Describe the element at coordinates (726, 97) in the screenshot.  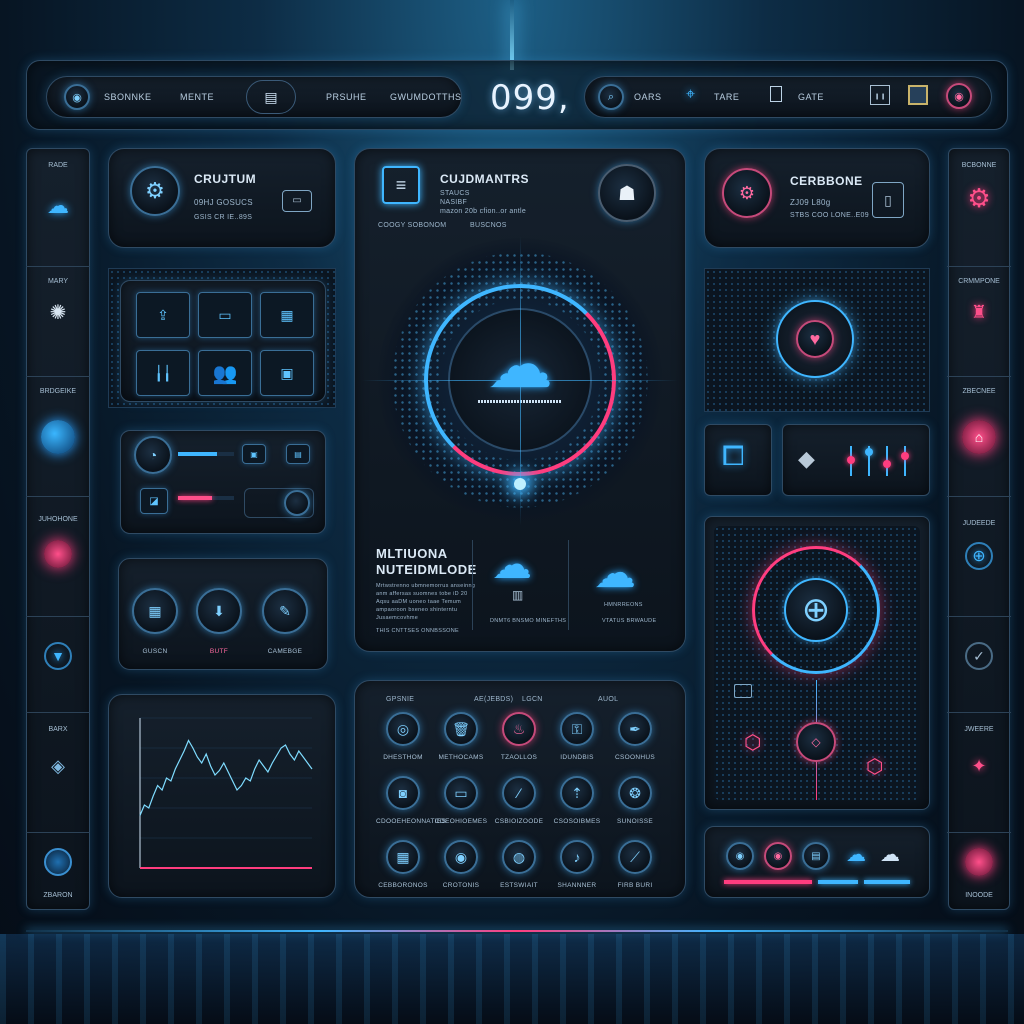
I see `topbar-right-item-2: TARE` at that location.